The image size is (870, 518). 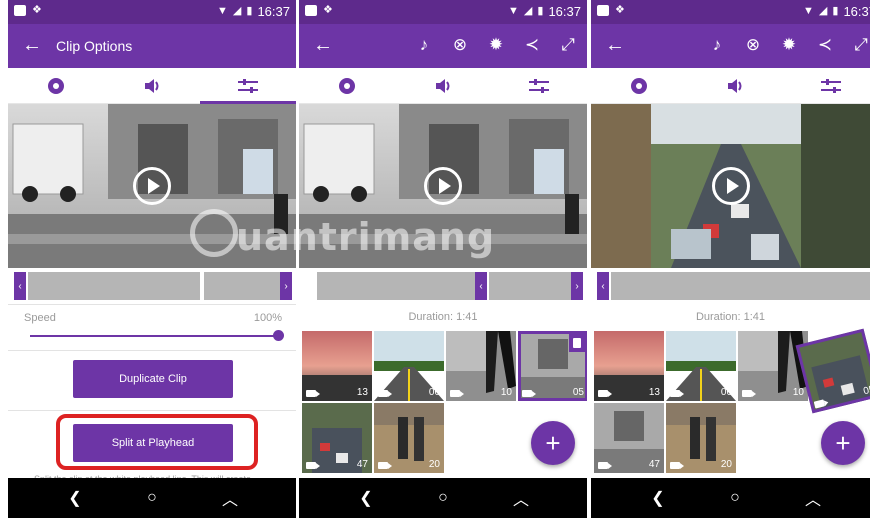 What do you see at coordinates (481, 286) in the screenshot?
I see `split-handle: ‹` at bounding box center [481, 286].